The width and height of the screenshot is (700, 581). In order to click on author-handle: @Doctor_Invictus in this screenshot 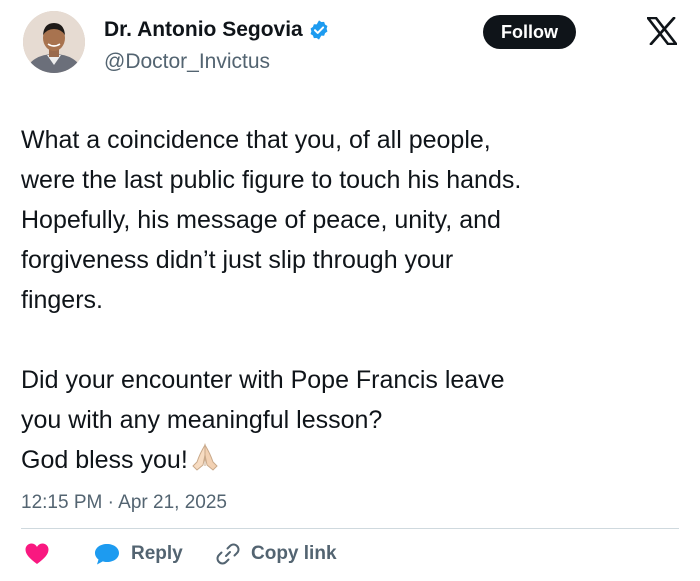, I will do `click(187, 62)`.